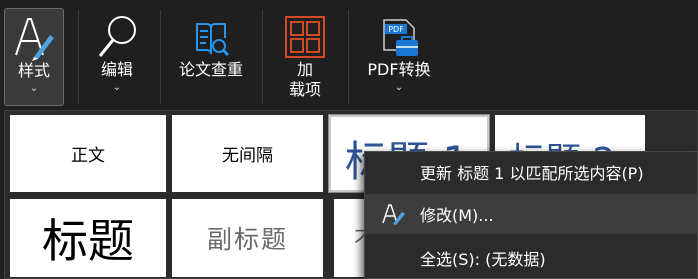 The width and height of the screenshot is (698, 279). What do you see at coordinates (211, 34) in the screenshot?
I see `document-search-icon` at bounding box center [211, 34].